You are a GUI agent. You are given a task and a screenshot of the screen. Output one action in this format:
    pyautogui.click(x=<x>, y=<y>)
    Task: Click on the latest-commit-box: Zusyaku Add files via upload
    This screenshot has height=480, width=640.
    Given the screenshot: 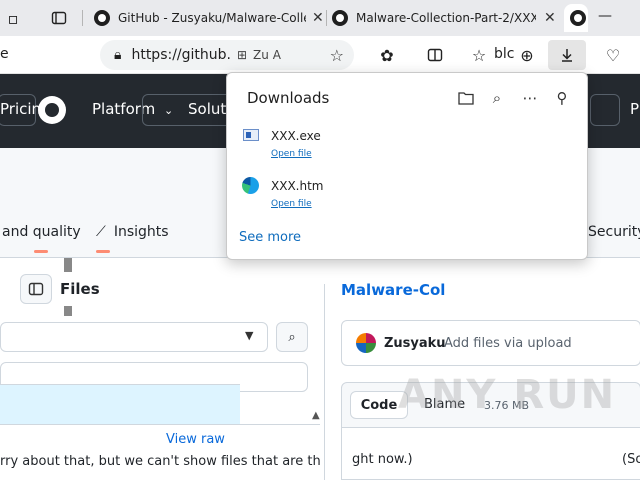 What is the action you would take?
    pyautogui.click(x=490, y=343)
    